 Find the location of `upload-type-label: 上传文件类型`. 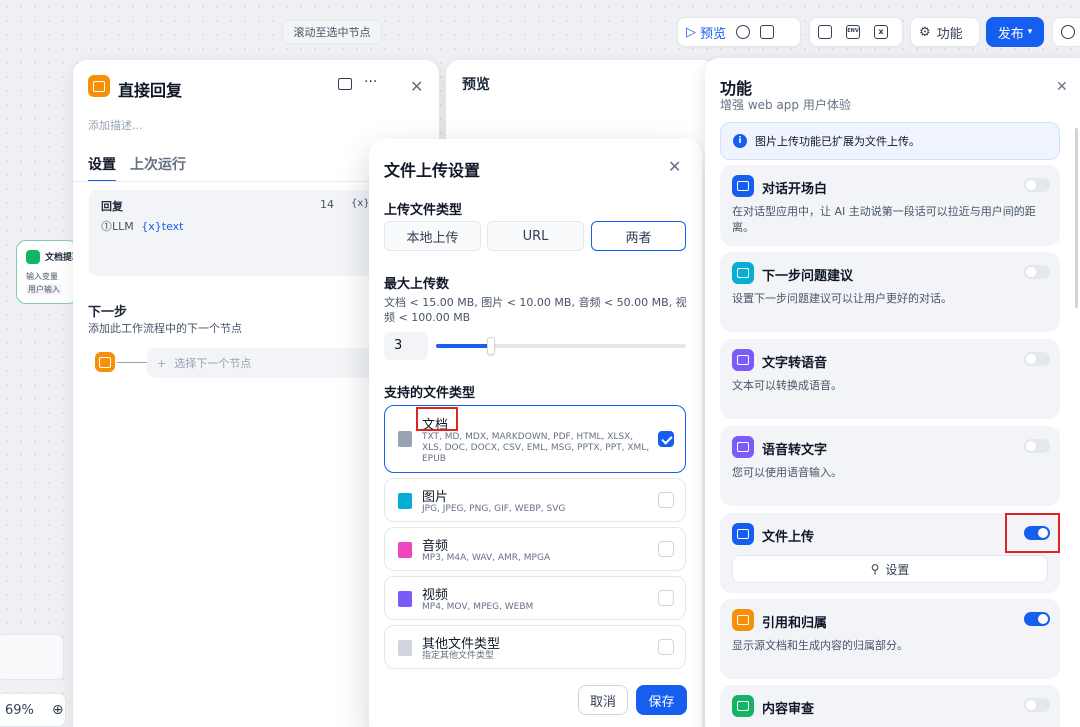

upload-type-label: 上传文件类型 is located at coordinates (423, 210).